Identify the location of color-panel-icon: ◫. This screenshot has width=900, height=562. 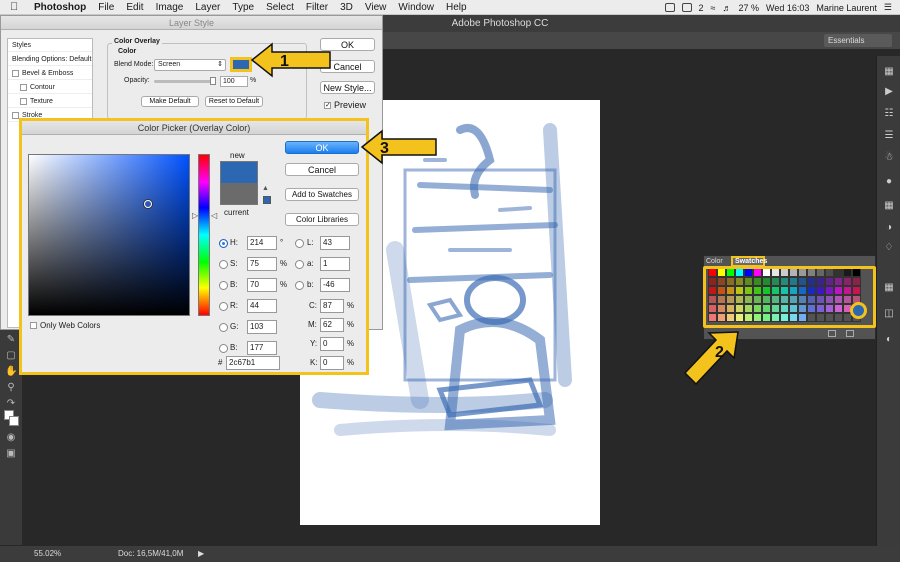
(889, 314).